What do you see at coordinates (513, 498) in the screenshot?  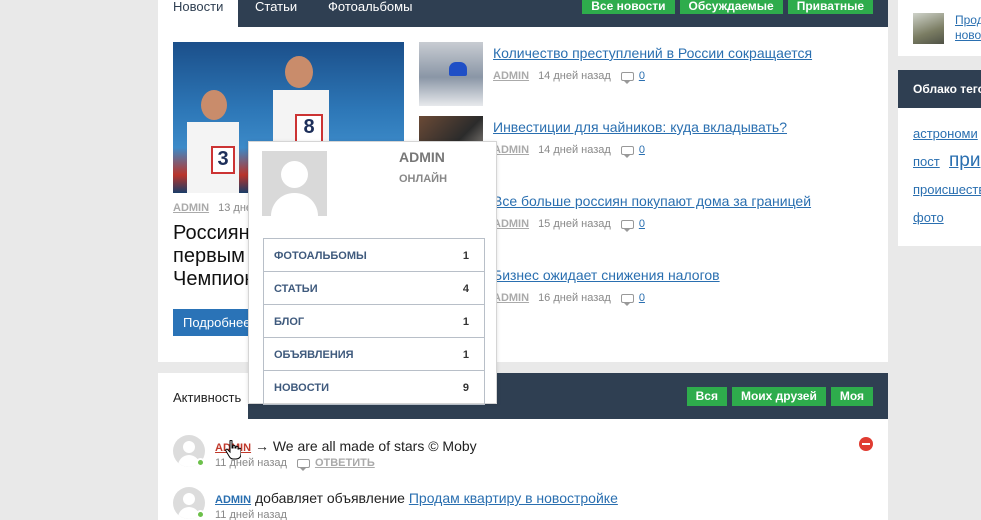 I see `activity-object-link: Продам квартиру в новостройке` at bounding box center [513, 498].